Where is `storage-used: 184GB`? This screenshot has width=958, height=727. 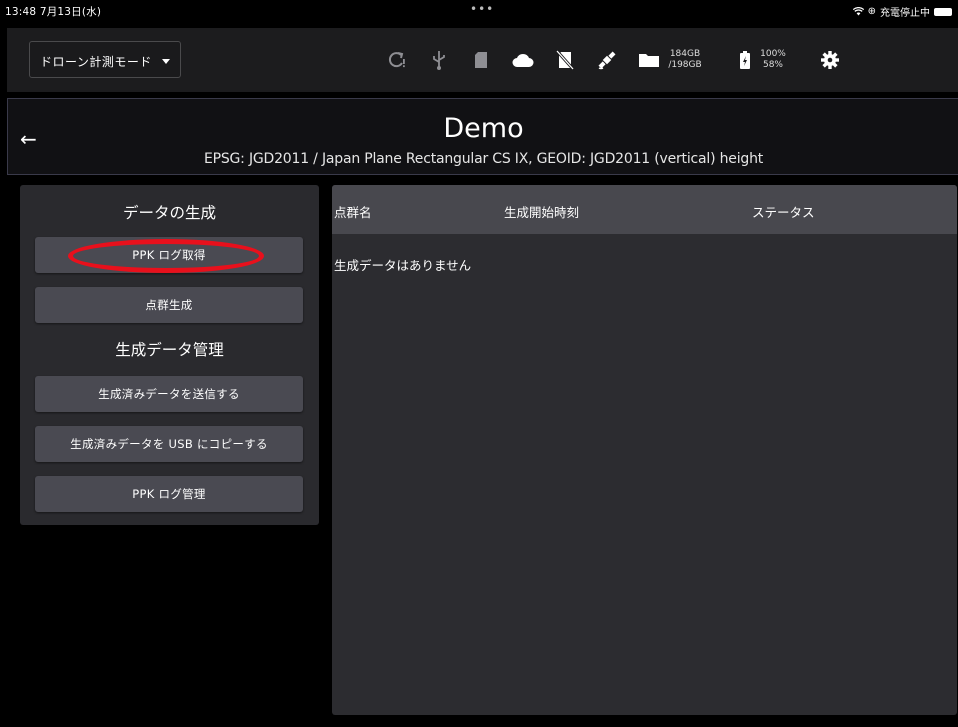
storage-used: 184GB is located at coordinates (685, 54).